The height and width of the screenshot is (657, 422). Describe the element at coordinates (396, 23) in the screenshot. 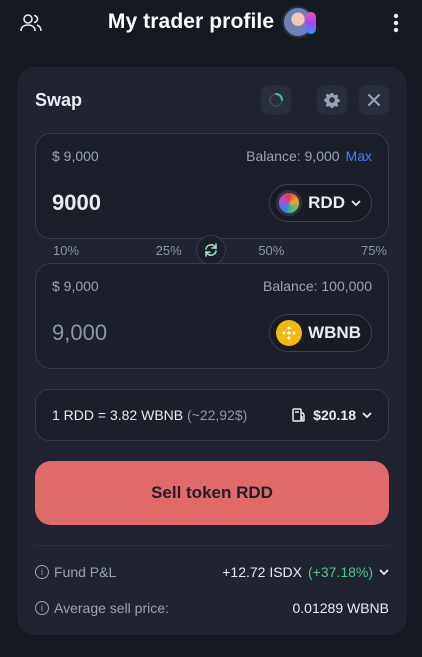

I see `more-vertical-icon` at that location.